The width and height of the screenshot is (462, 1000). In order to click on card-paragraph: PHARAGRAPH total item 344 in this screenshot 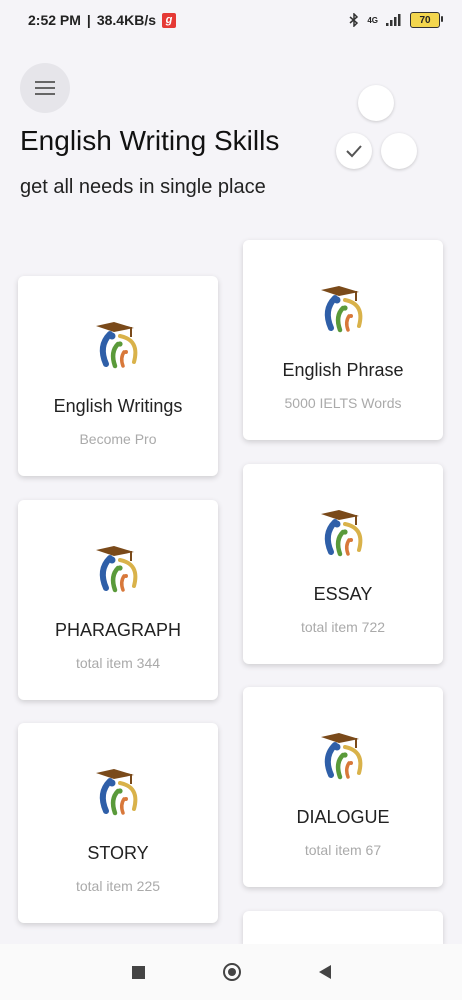, I will do `click(118, 600)`.